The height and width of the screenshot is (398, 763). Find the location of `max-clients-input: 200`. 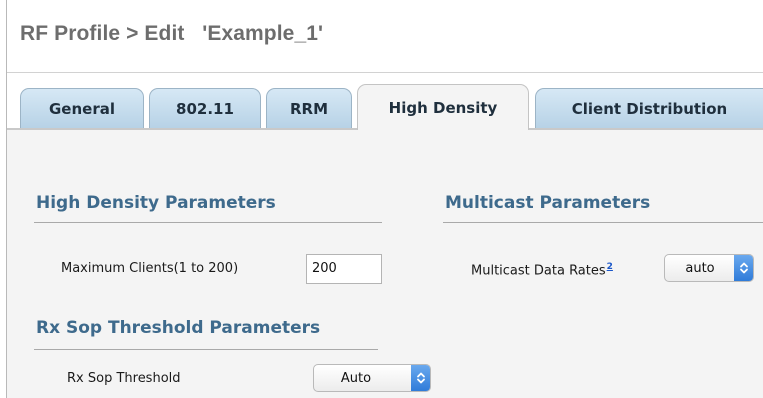

max-clients-input: 200 is located at coordinates (344, 269).